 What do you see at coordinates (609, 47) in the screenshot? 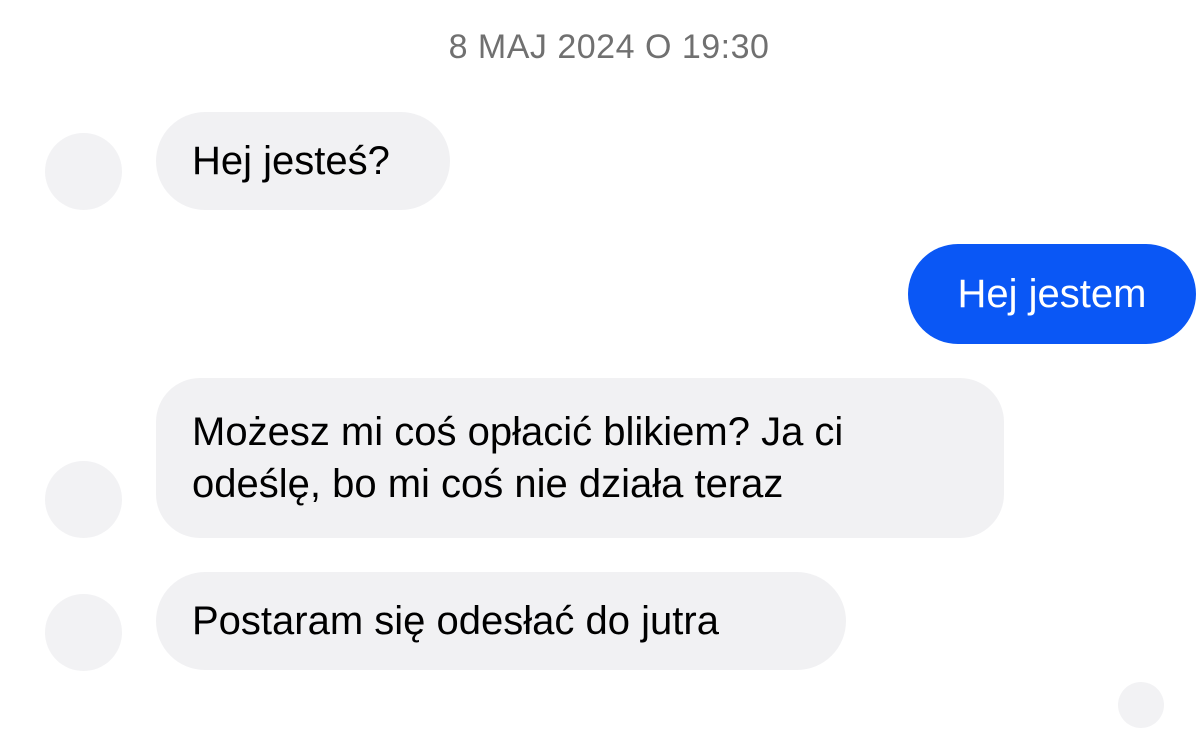
I see `conversation-timestamp: 8 MAJ 2024 O 19:30` at bounding box center [609, 47].